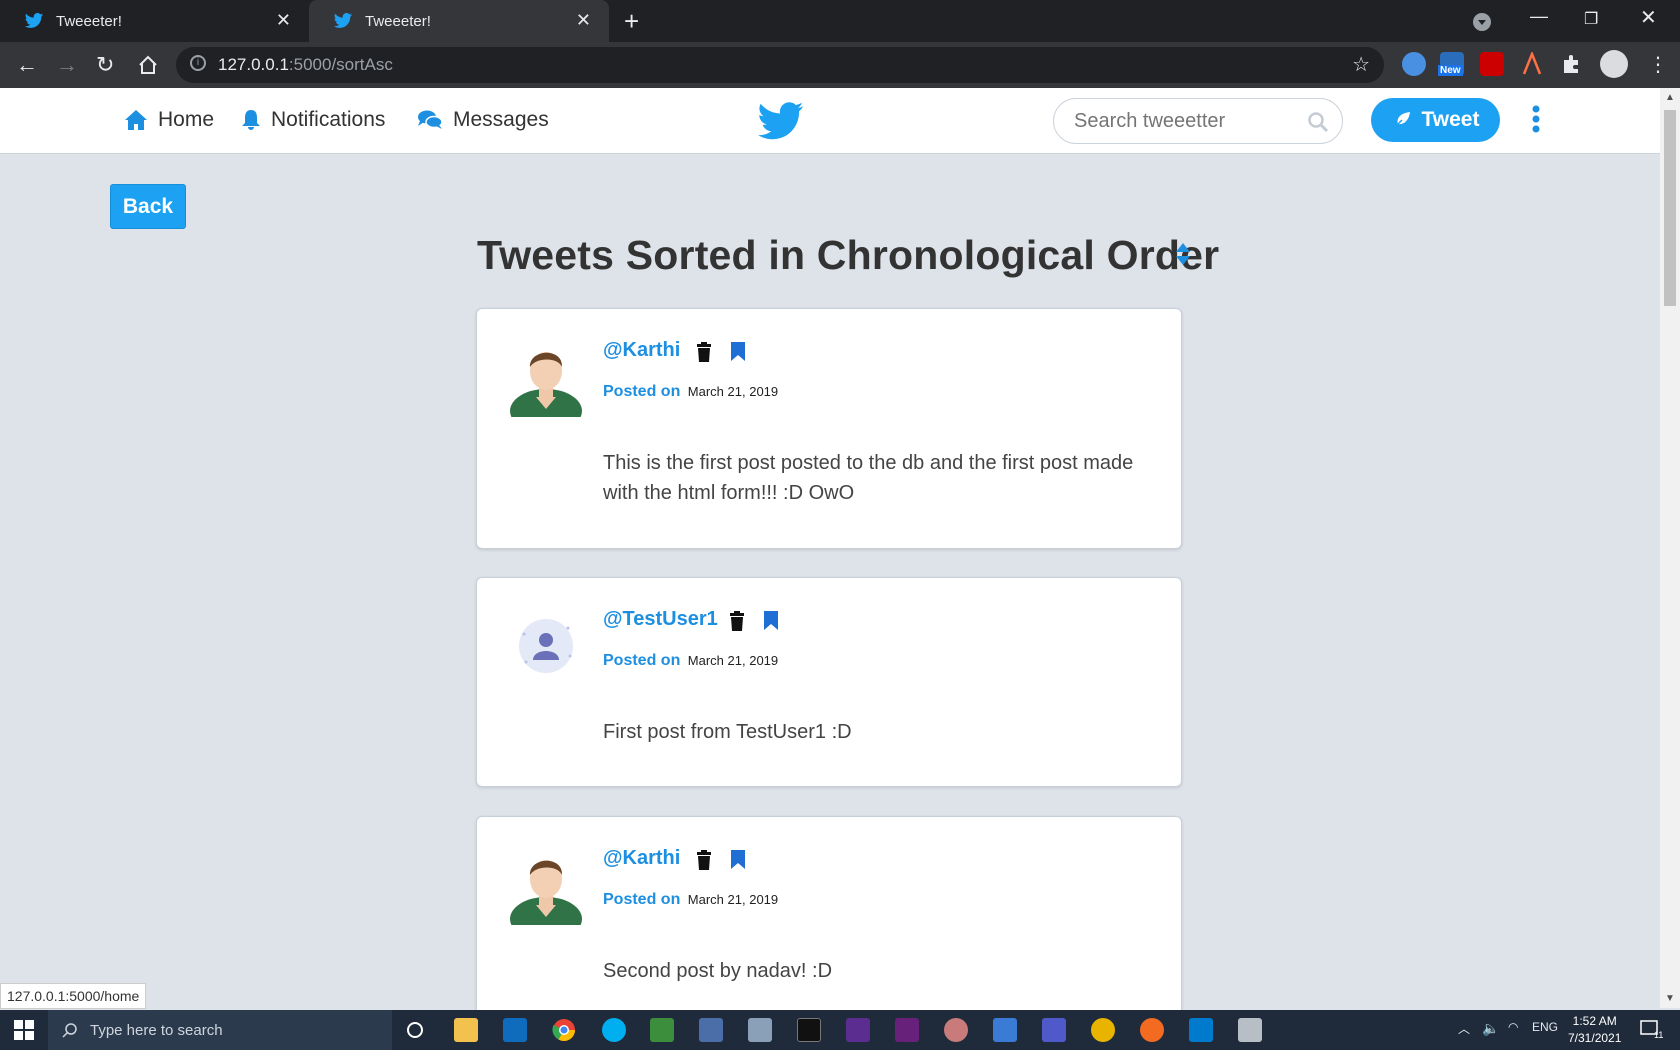 This screenshot has width=1680, height=1050. Describe the element at coordinates (1152, 1030) in the screenshot. I see `postman-icon` at that location.